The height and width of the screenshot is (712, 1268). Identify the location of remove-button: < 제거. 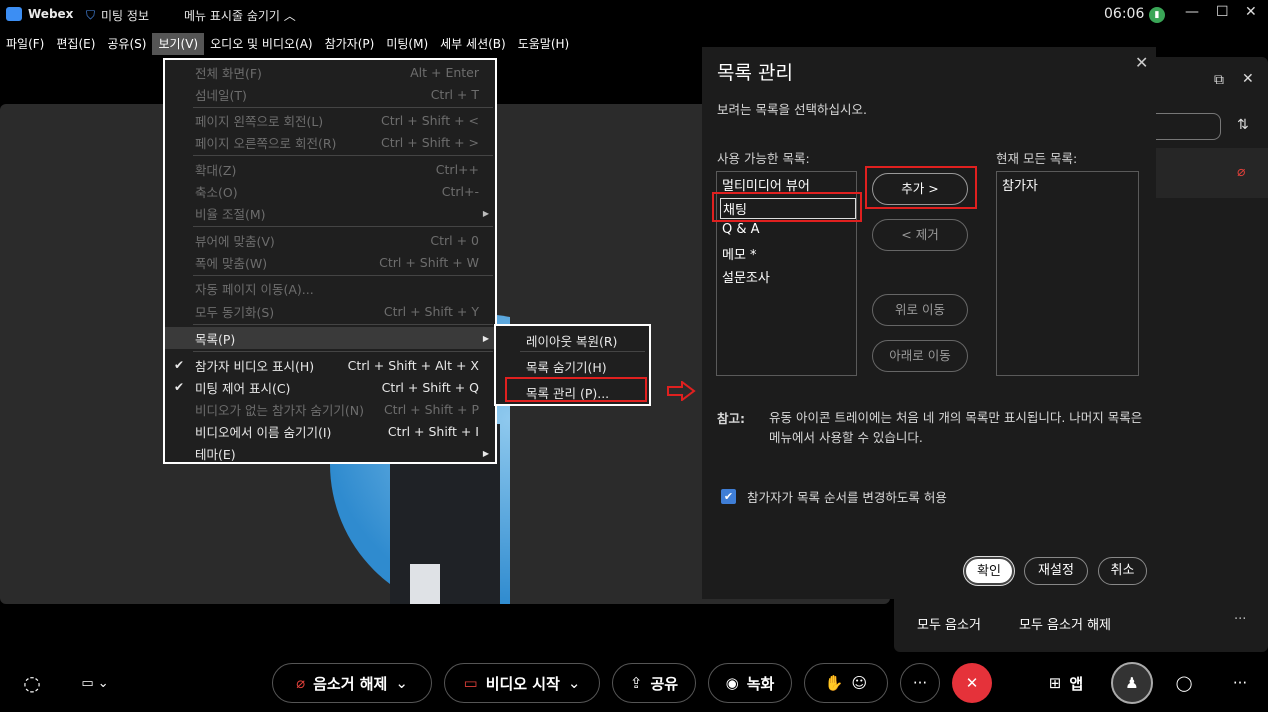
(920, 235).